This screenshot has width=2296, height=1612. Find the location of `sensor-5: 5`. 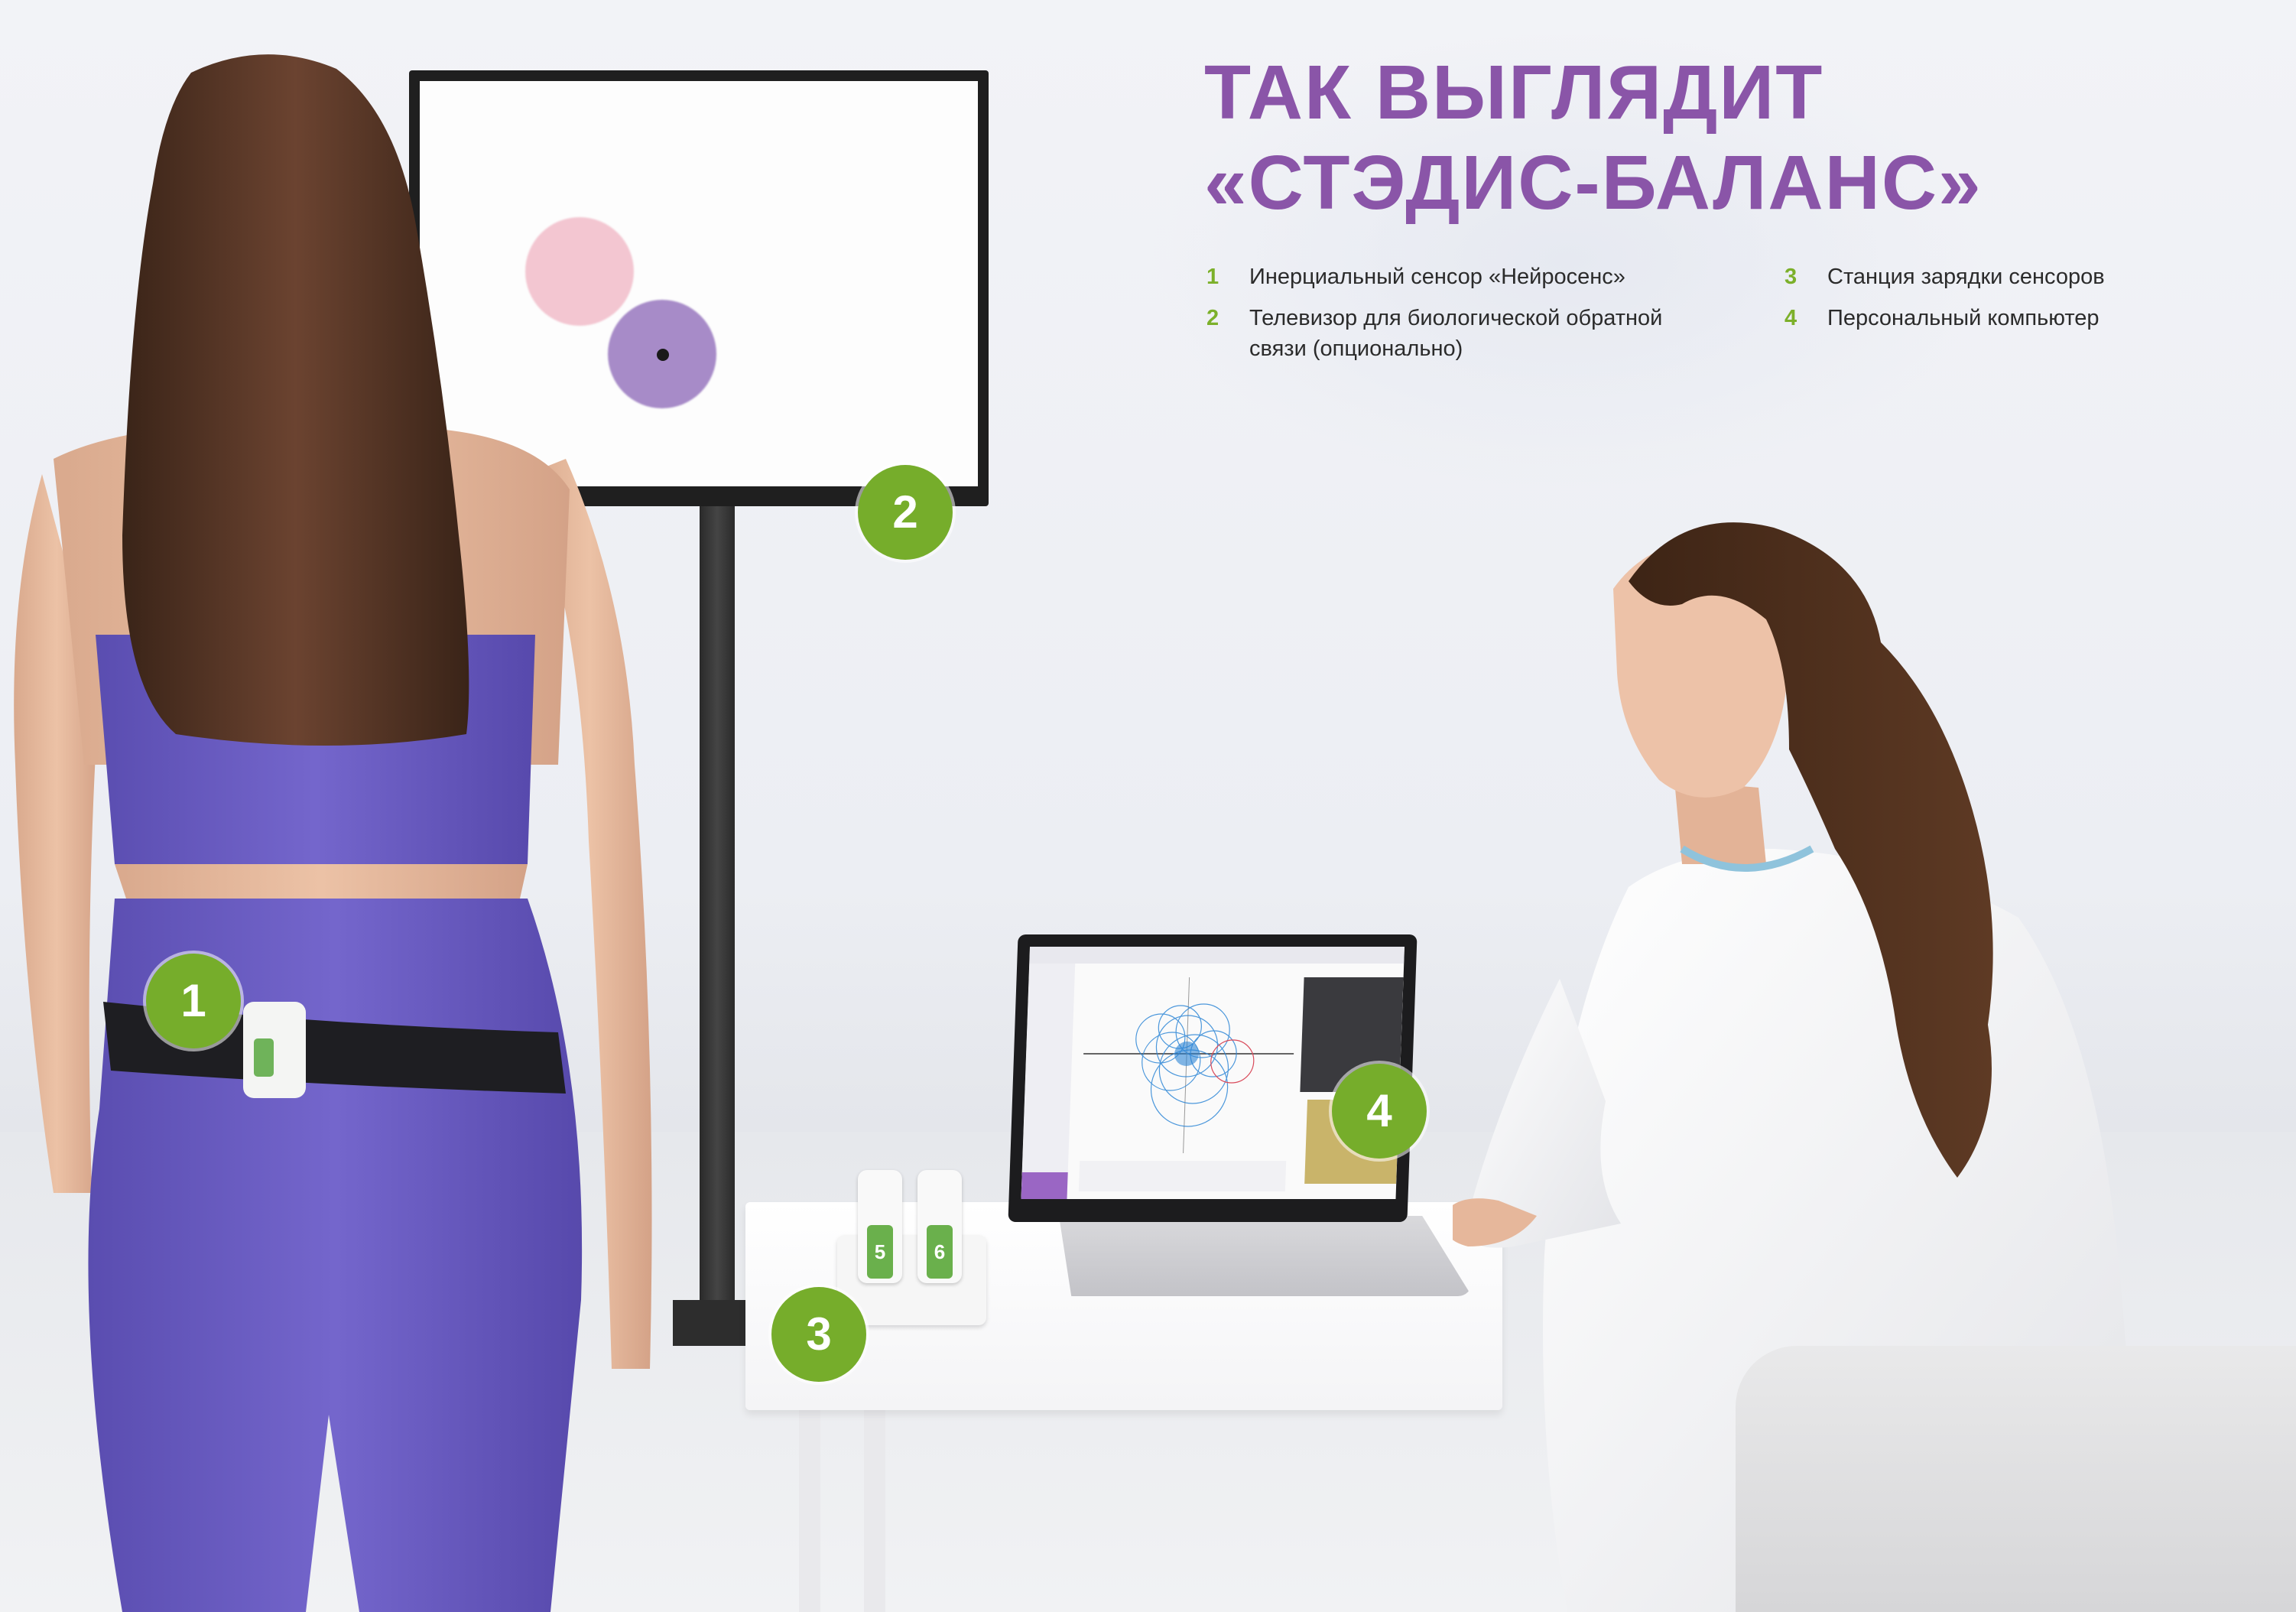

sensor-5: 5 is located at coordinates (880, 1226).